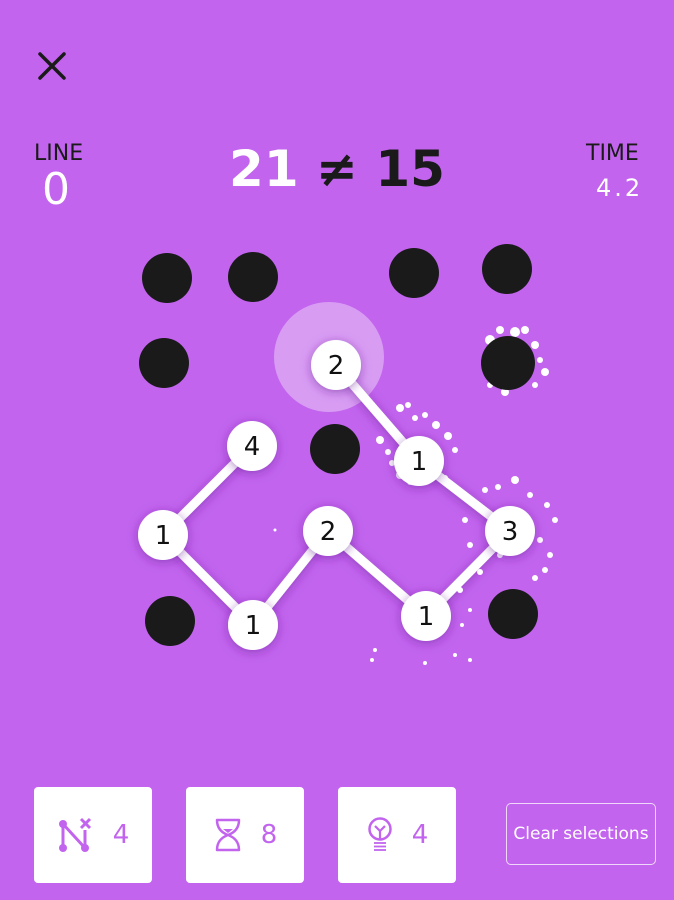  Describe the element at coordinates (227, 835) in the screenshot. I see `hourglass-icon` at that location.